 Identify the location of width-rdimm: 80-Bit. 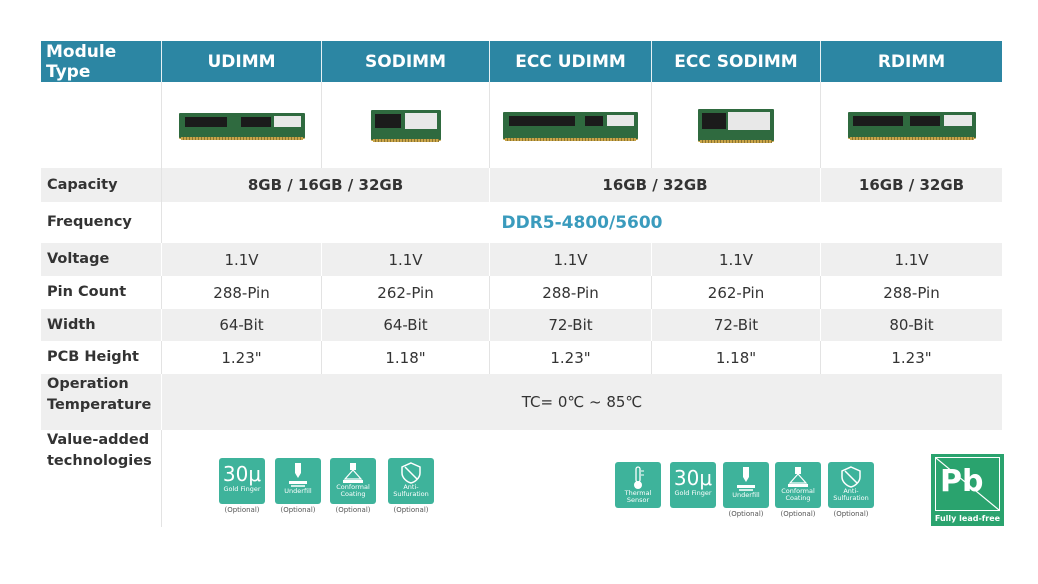
(911, 325).